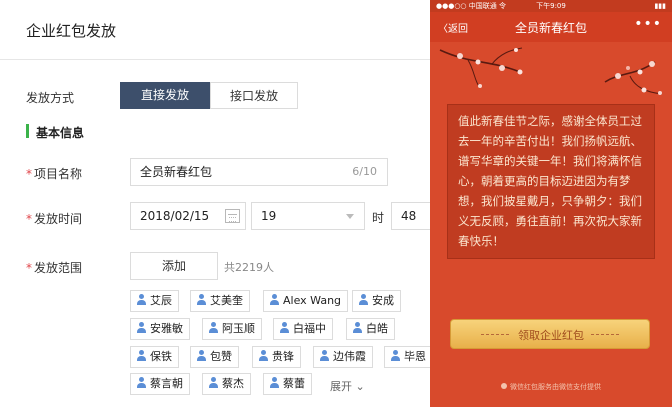  I want to click on phone-nav-bar: 〈返回 全员新春红包 •••, so click(551, 27).